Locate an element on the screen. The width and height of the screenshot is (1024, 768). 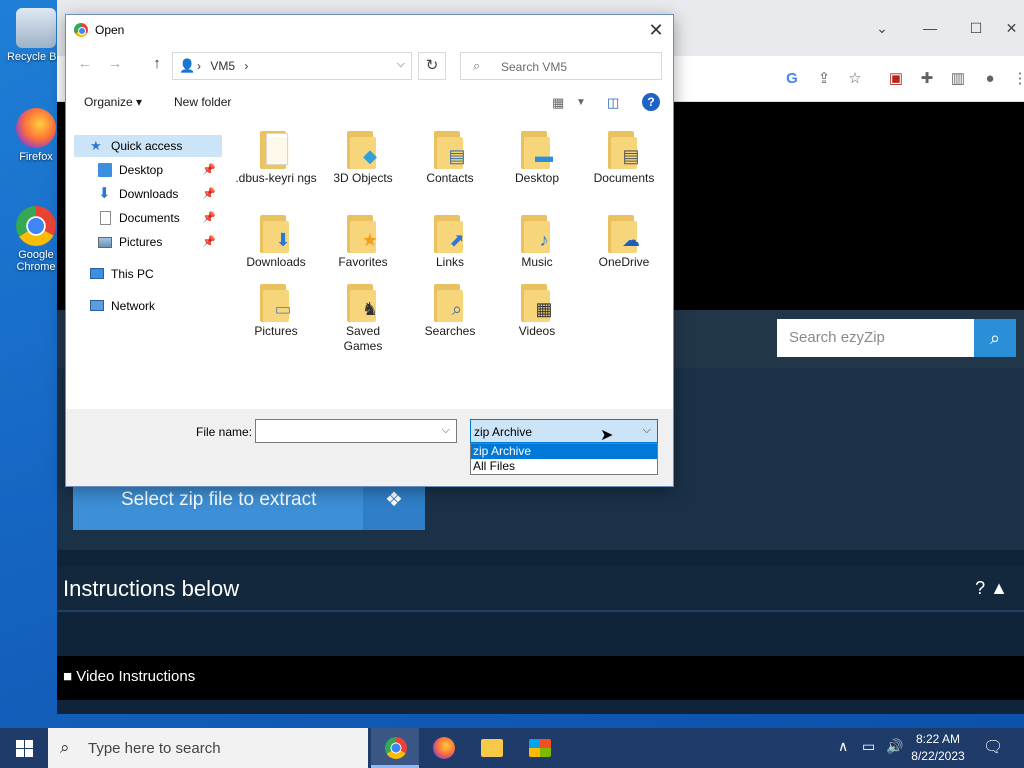
file-type-option-all: All Files is located at coordinates (564, 466).